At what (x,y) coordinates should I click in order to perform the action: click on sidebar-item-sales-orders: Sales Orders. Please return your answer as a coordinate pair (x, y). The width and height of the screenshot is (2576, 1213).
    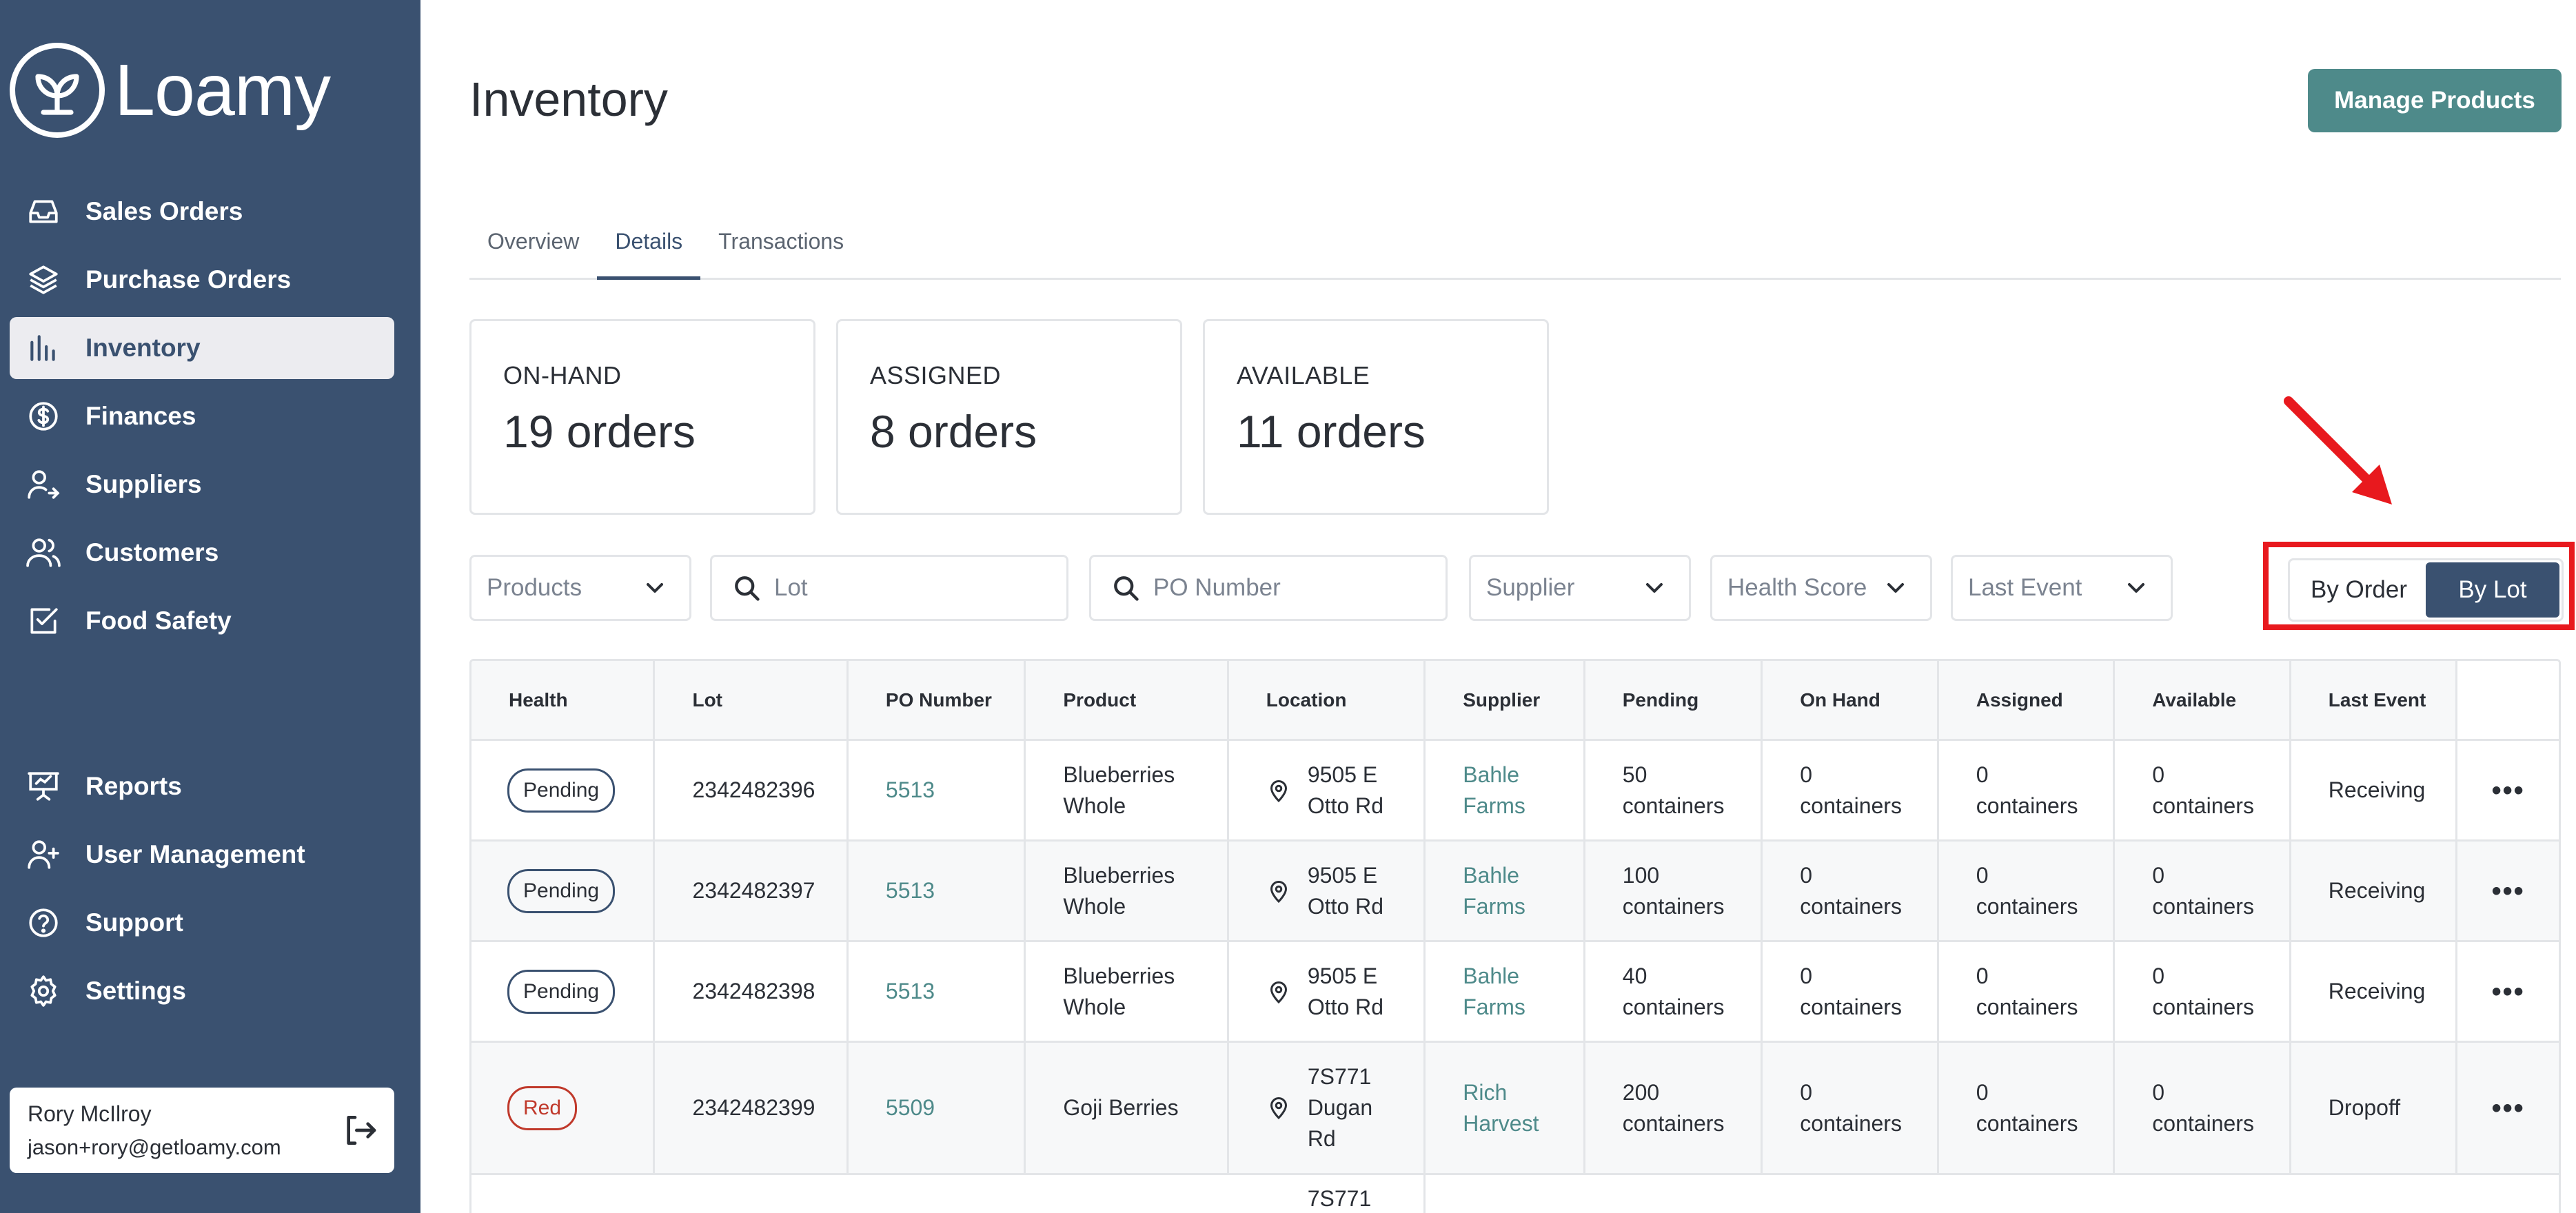
    Looking at the image, I should click on (202, 212).